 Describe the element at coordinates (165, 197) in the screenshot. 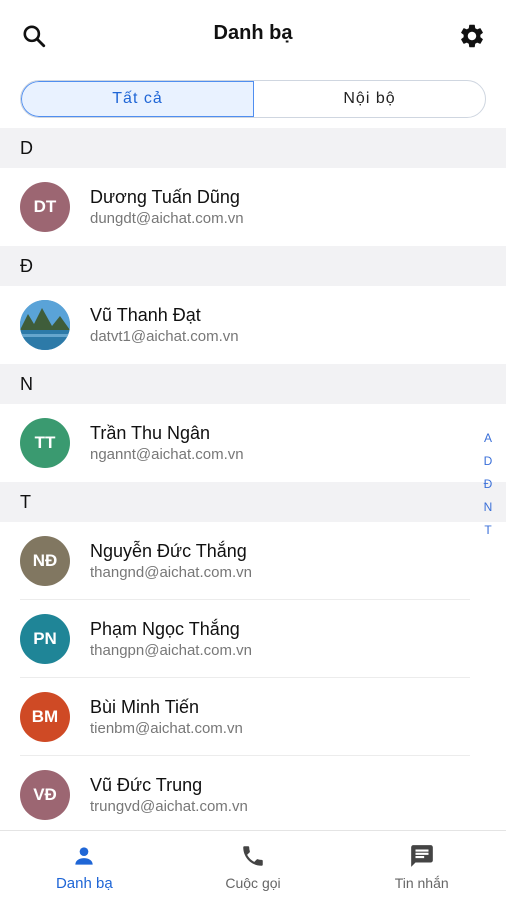

I see `contact-name: Dương Tuấn Dũng` at that location.